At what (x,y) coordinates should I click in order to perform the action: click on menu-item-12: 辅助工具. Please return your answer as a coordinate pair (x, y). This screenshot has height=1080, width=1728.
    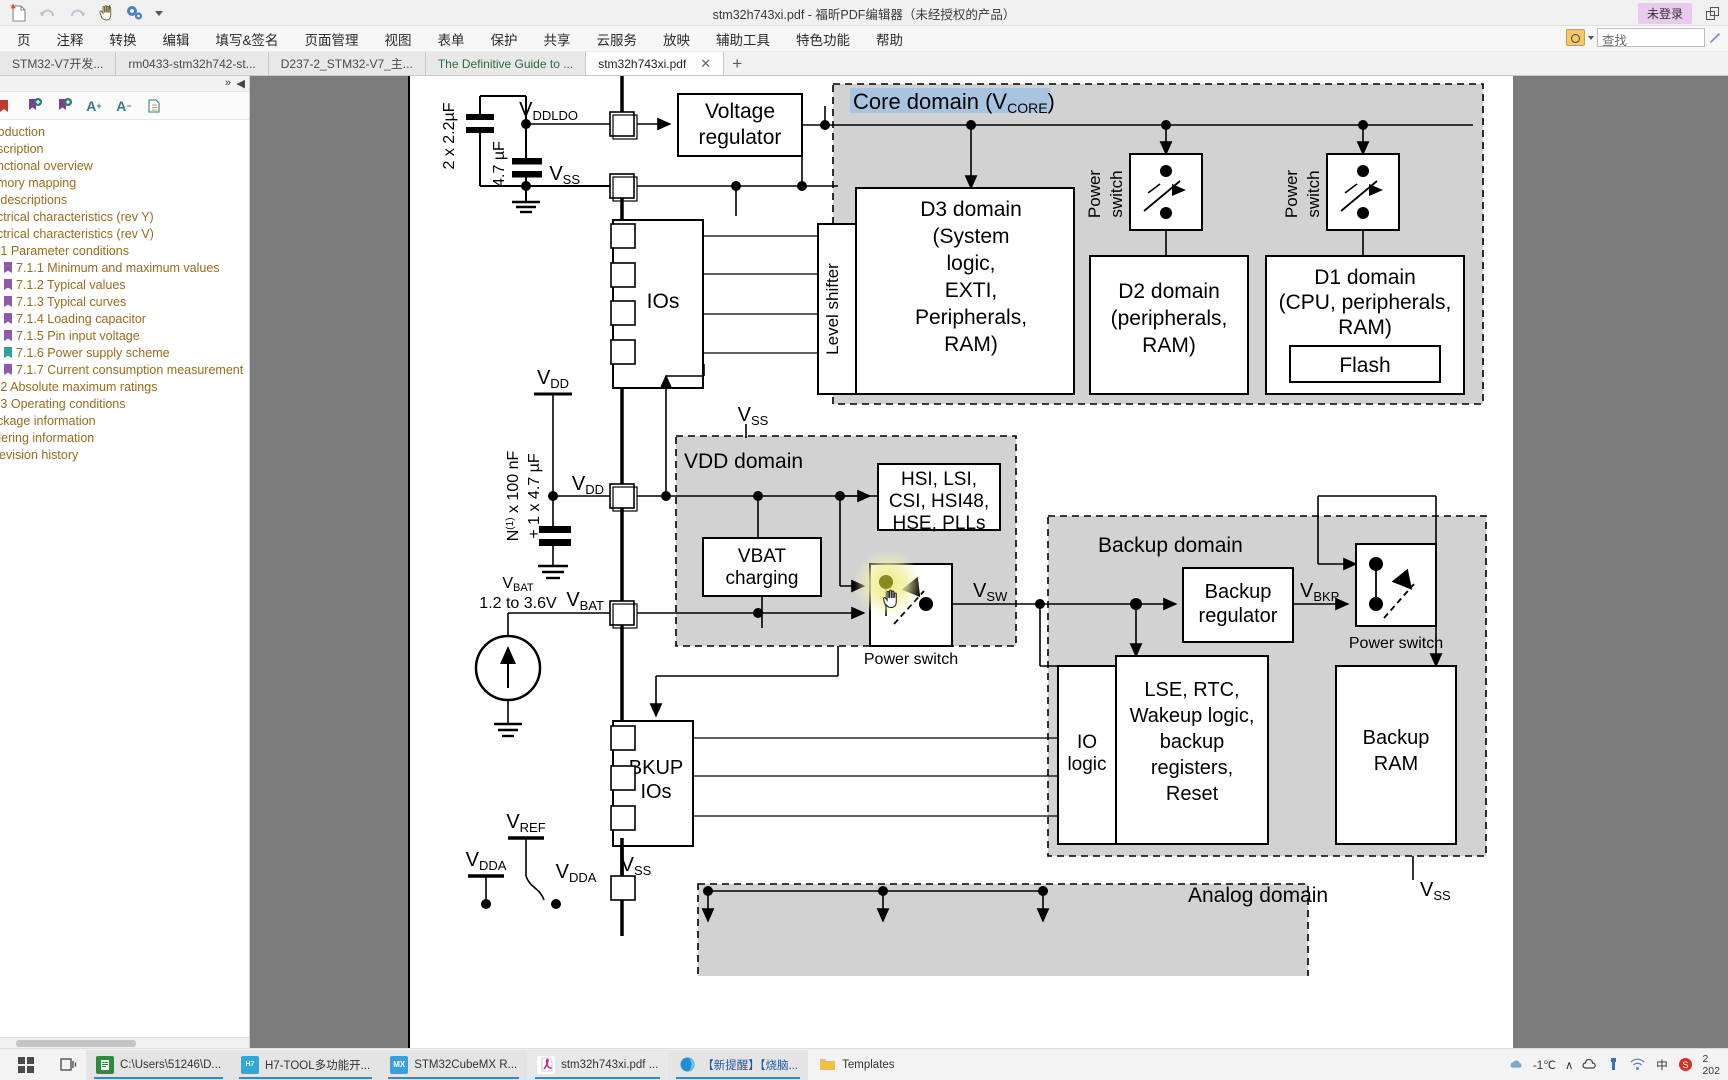
    Looking at the image, I should click on (743, 39).